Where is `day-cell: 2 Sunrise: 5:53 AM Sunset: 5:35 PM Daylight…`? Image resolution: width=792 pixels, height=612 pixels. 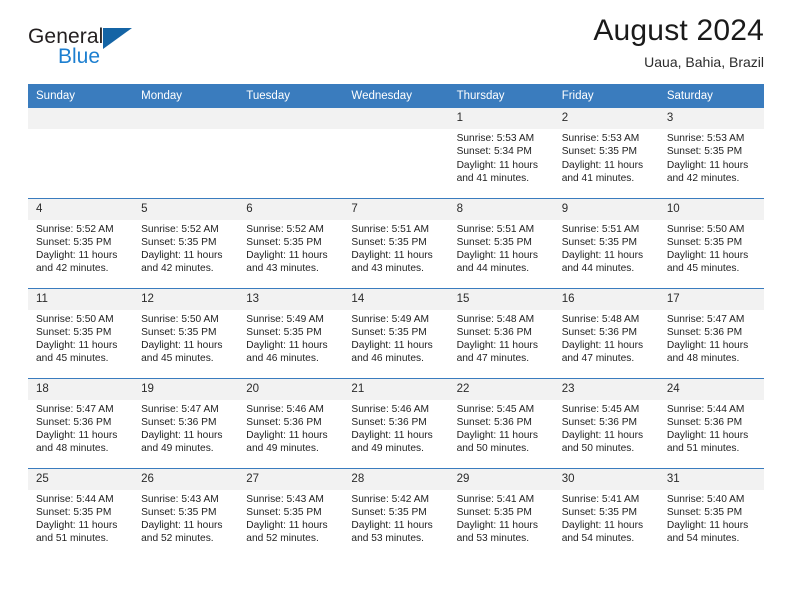
day-cell: 2 Sunrise: 5:53 AM Sunset: 5:35 PM Daylight… is located at coordinates (606, 152).